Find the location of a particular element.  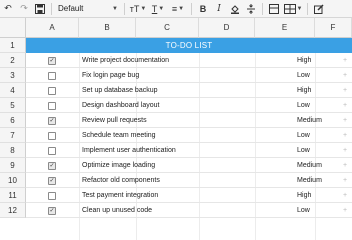

align-icon: ≡ ▼ is located at coordinates (178, 9).